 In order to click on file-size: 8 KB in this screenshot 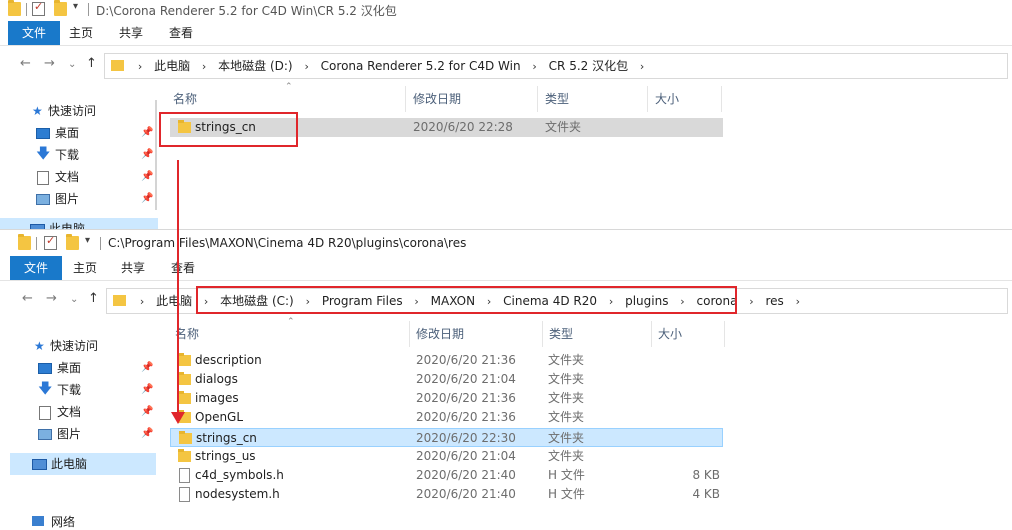, I will do `click(706, 475)`.